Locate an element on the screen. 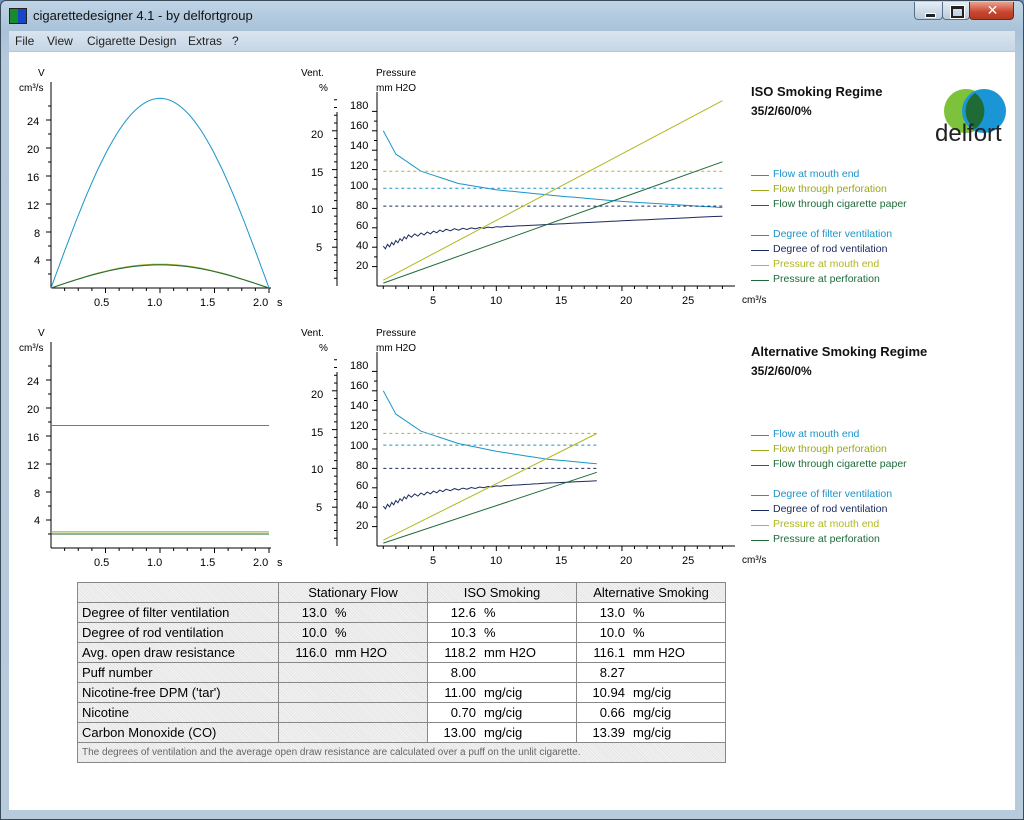 This screenshot has height=820, width=1024. menu-view: View is located at coordinates (60, 41).